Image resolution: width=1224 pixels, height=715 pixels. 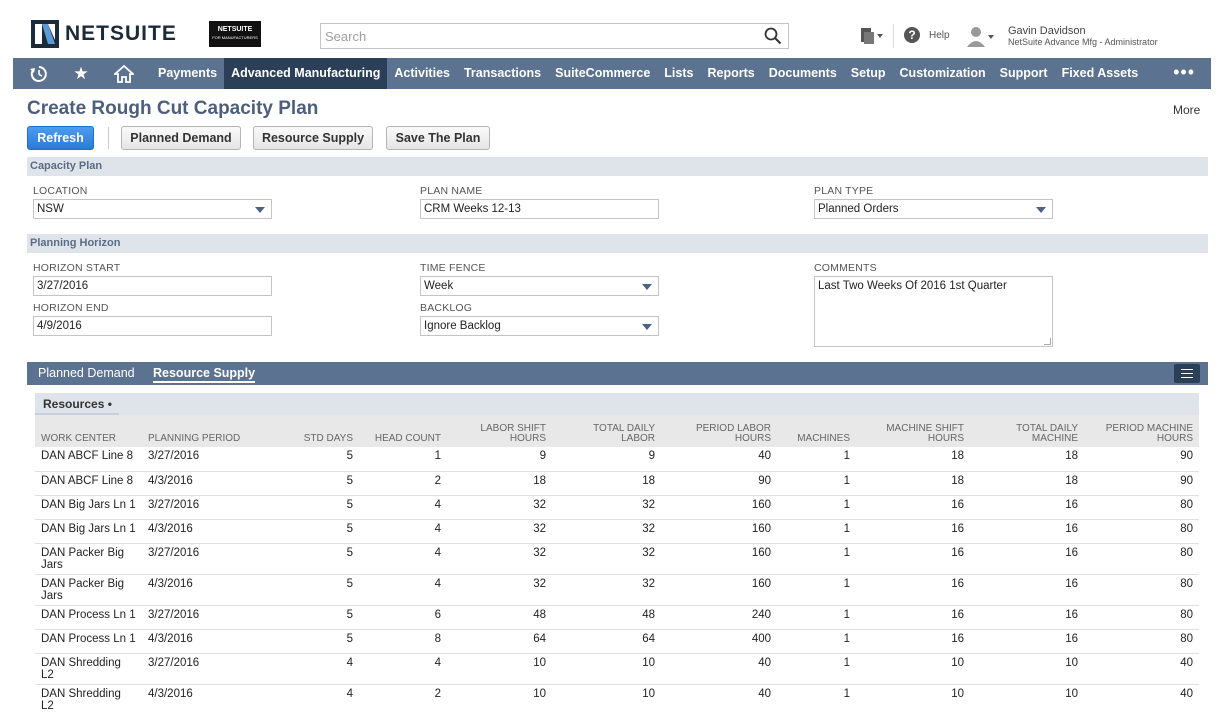 I want to click on table-cell: 240, so click(x=719, y=617).